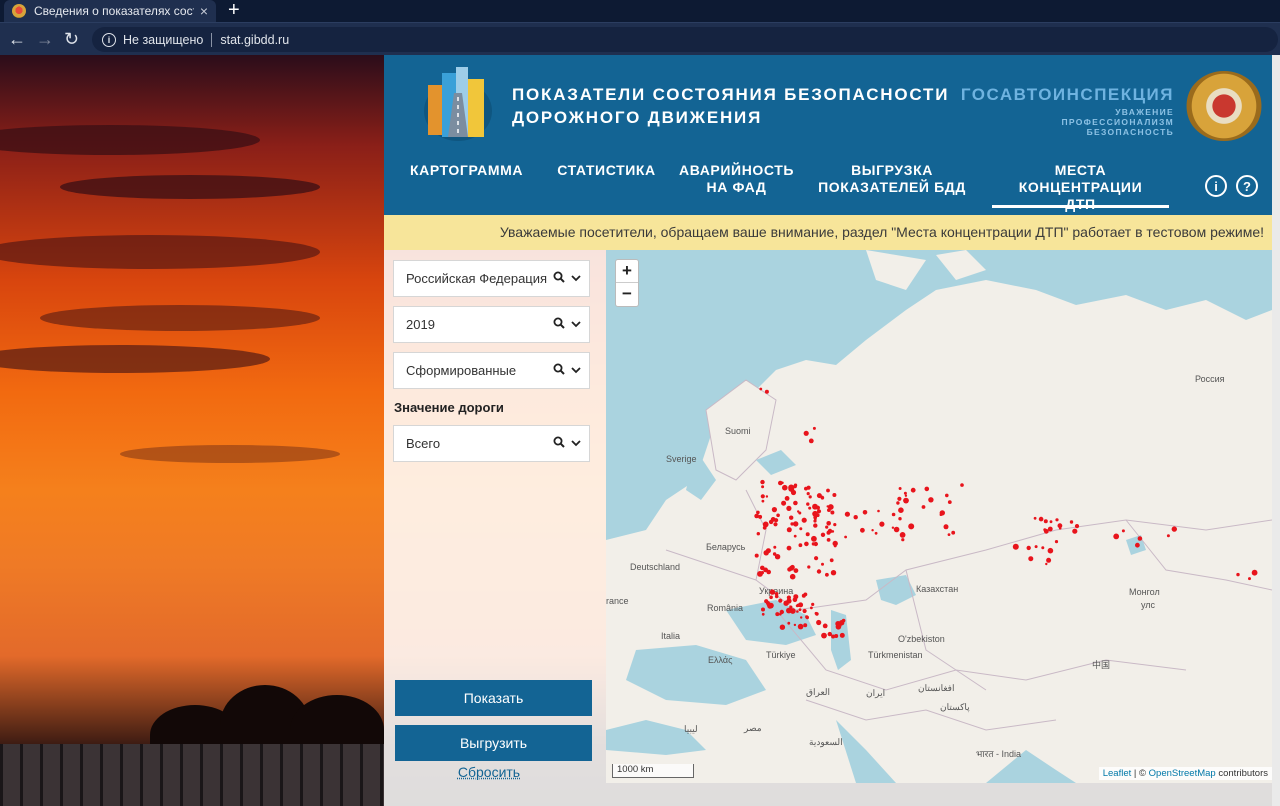 The height and width of the screenshot is (806, 1280). Describe the element at coordinates (491, 443) in the screenshot. I see `road-value-select: Всего` at that location.